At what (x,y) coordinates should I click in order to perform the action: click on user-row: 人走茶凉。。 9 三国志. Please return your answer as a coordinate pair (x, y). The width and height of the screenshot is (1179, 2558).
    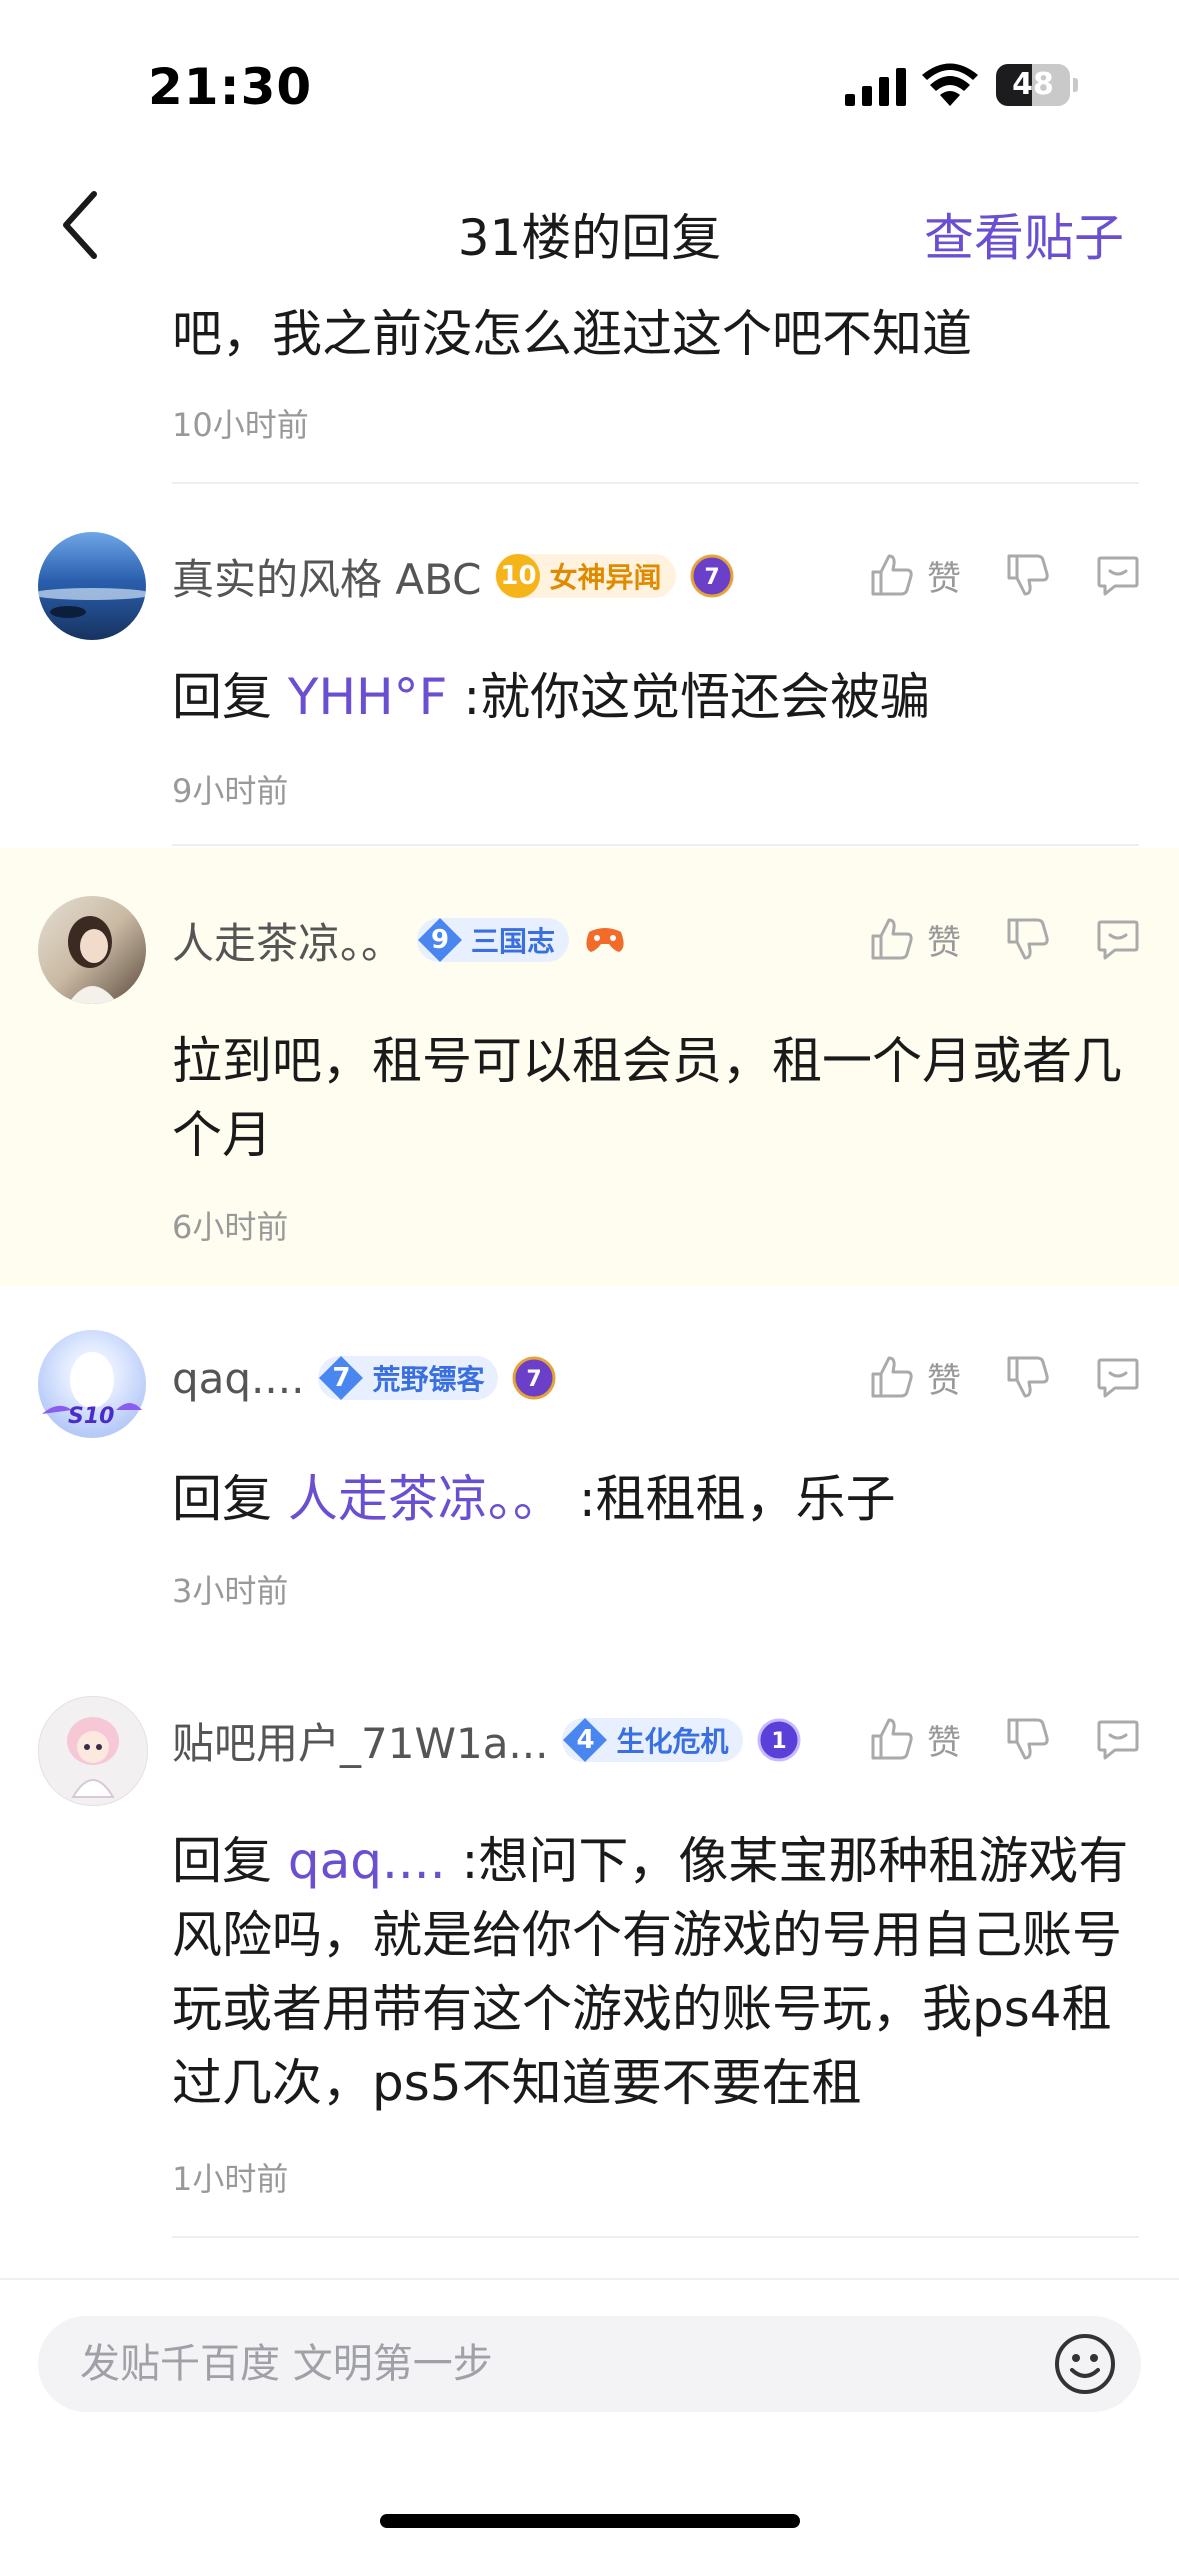
    Looking at the image, I should click on (399, 940).